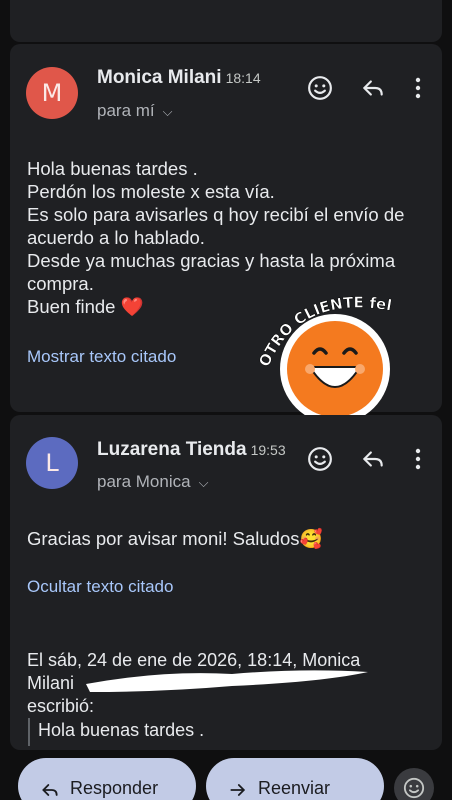 Image resolution: width=452 pixels, height=800 pixels. What do you see at coordinates (151, 191) in the screenshot?
I see `body-line: Perdón los moleste x esta vía.` at bounding box center [151, 191].